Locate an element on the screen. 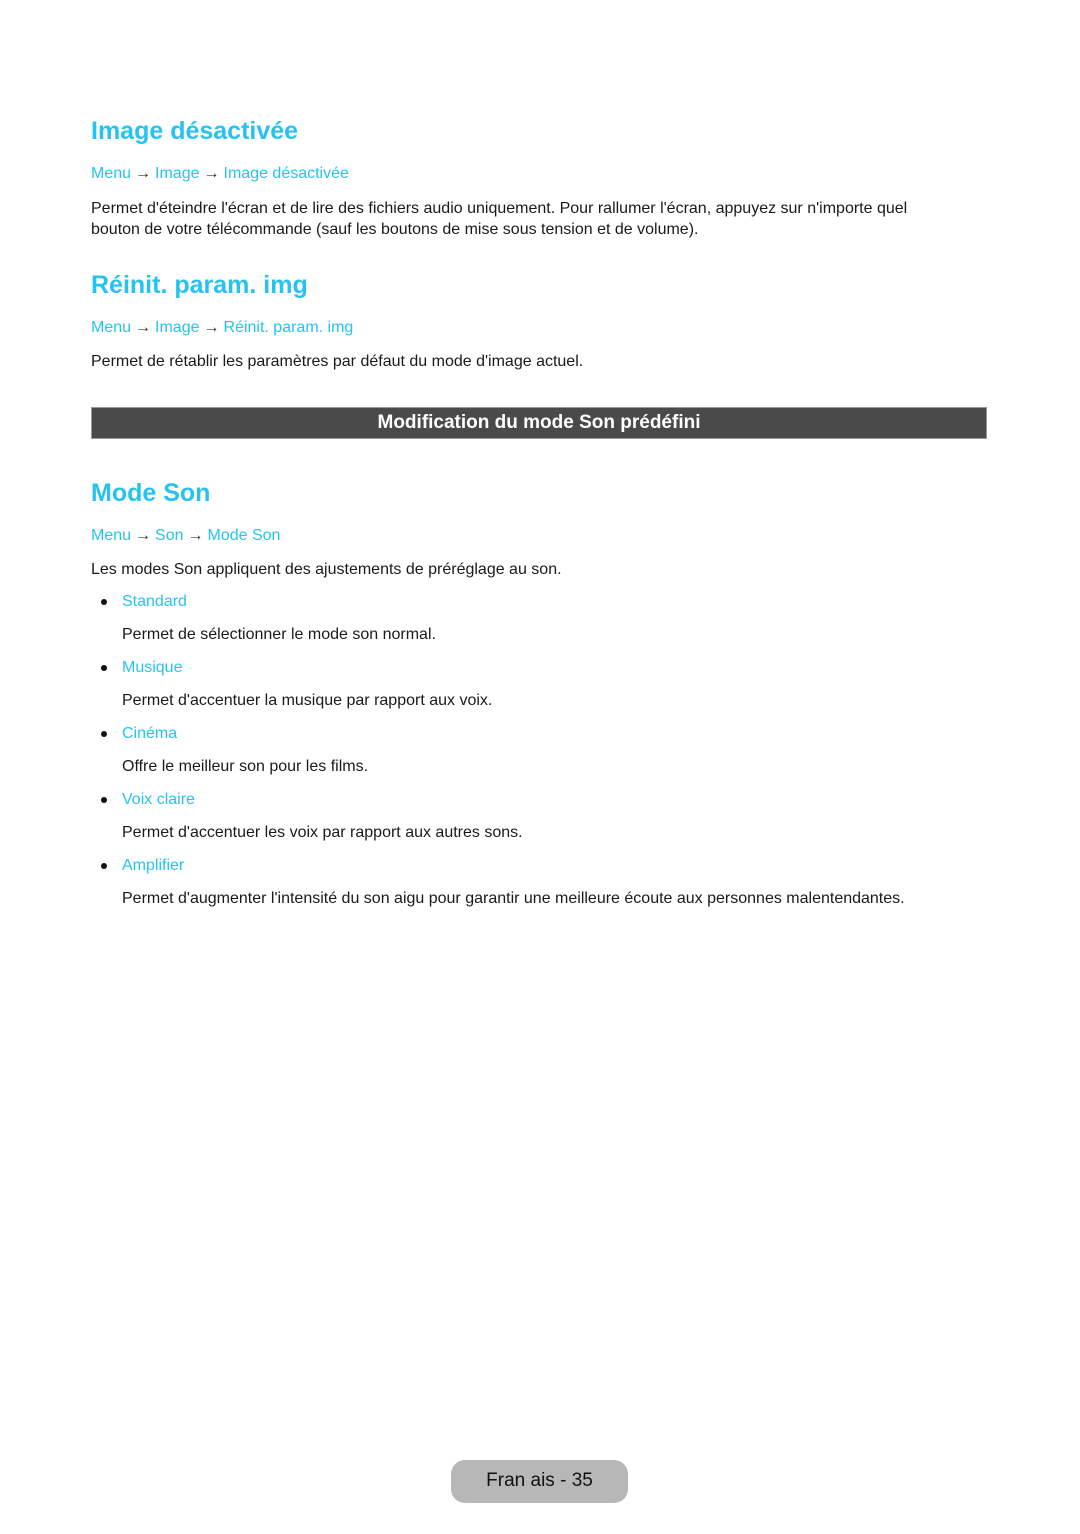  item-label: Amplifier is located at coordinates (153, 865).